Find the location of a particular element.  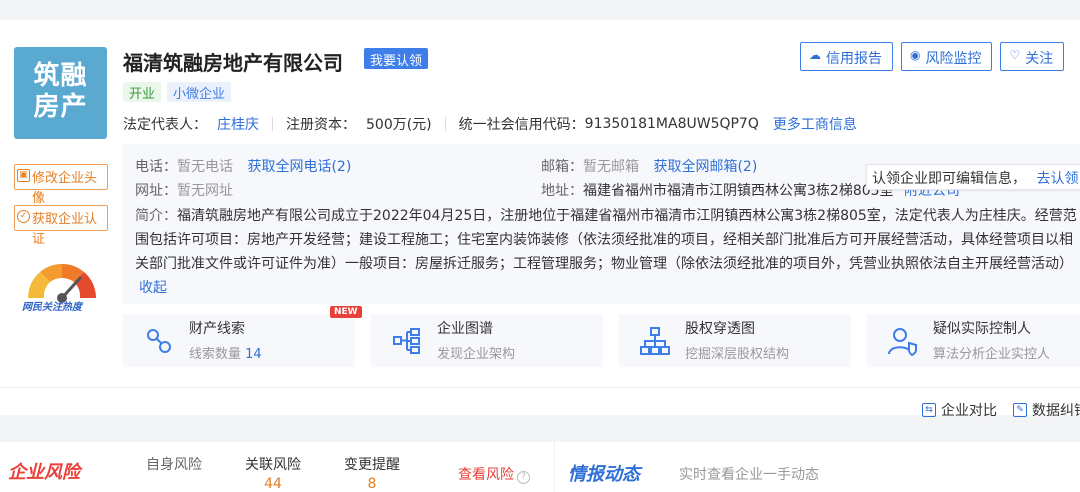

status-tags: 开业 小微企业 is located at coordinates (177, 92).